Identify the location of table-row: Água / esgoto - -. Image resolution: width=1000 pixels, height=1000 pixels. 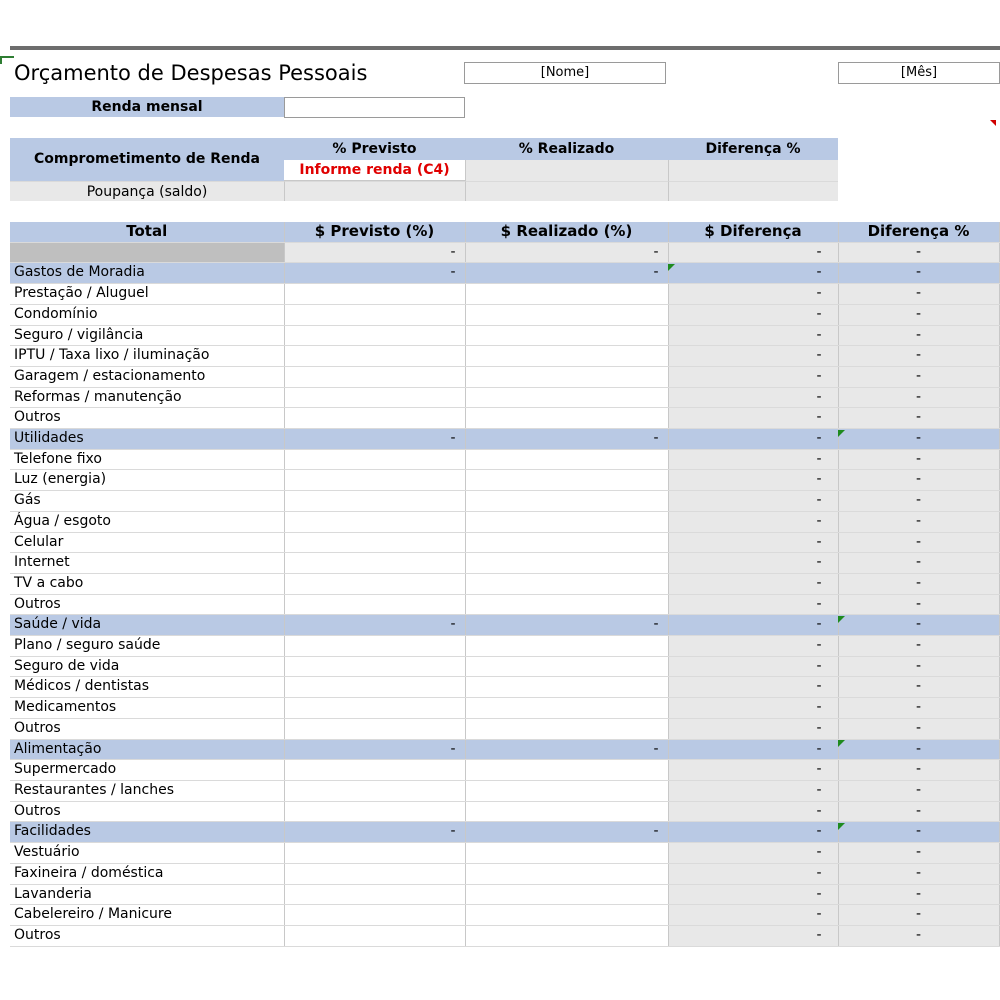
(505, 522).